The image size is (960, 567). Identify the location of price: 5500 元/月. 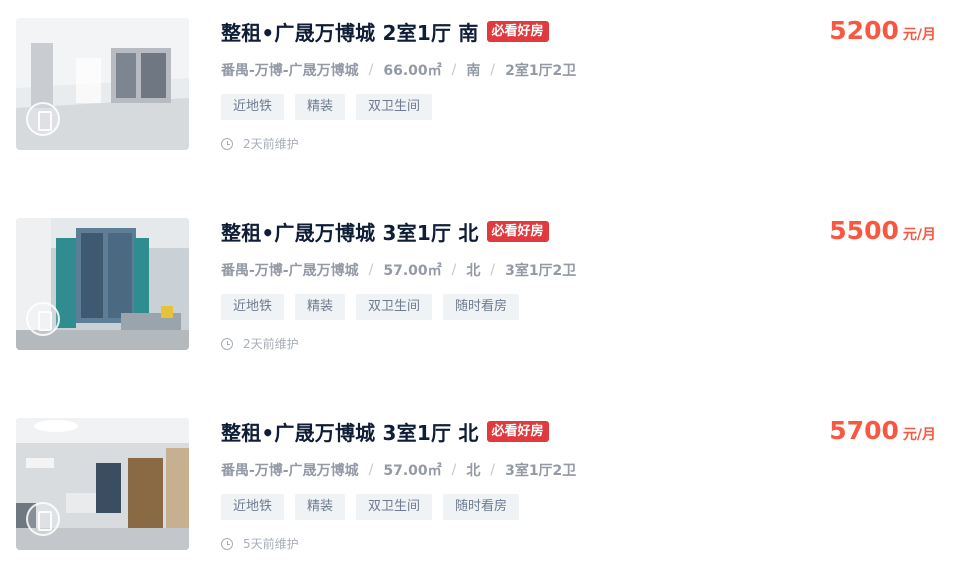
(882, 230).